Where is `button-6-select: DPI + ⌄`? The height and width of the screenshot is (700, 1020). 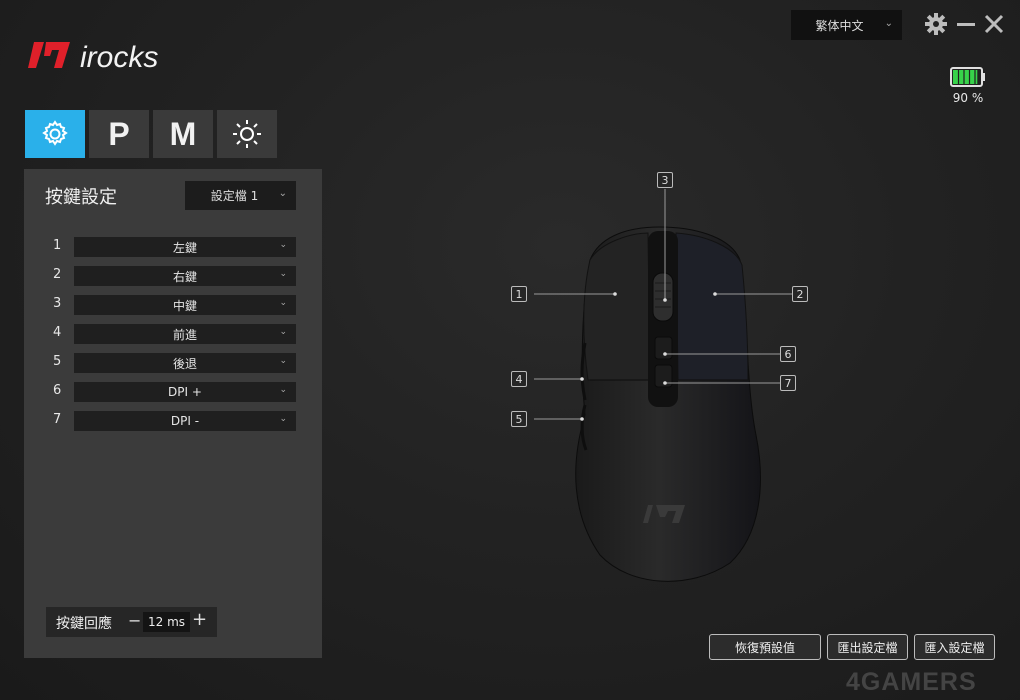 button-6-select: DPI + ⌄ is located at coordinates (185, 392).